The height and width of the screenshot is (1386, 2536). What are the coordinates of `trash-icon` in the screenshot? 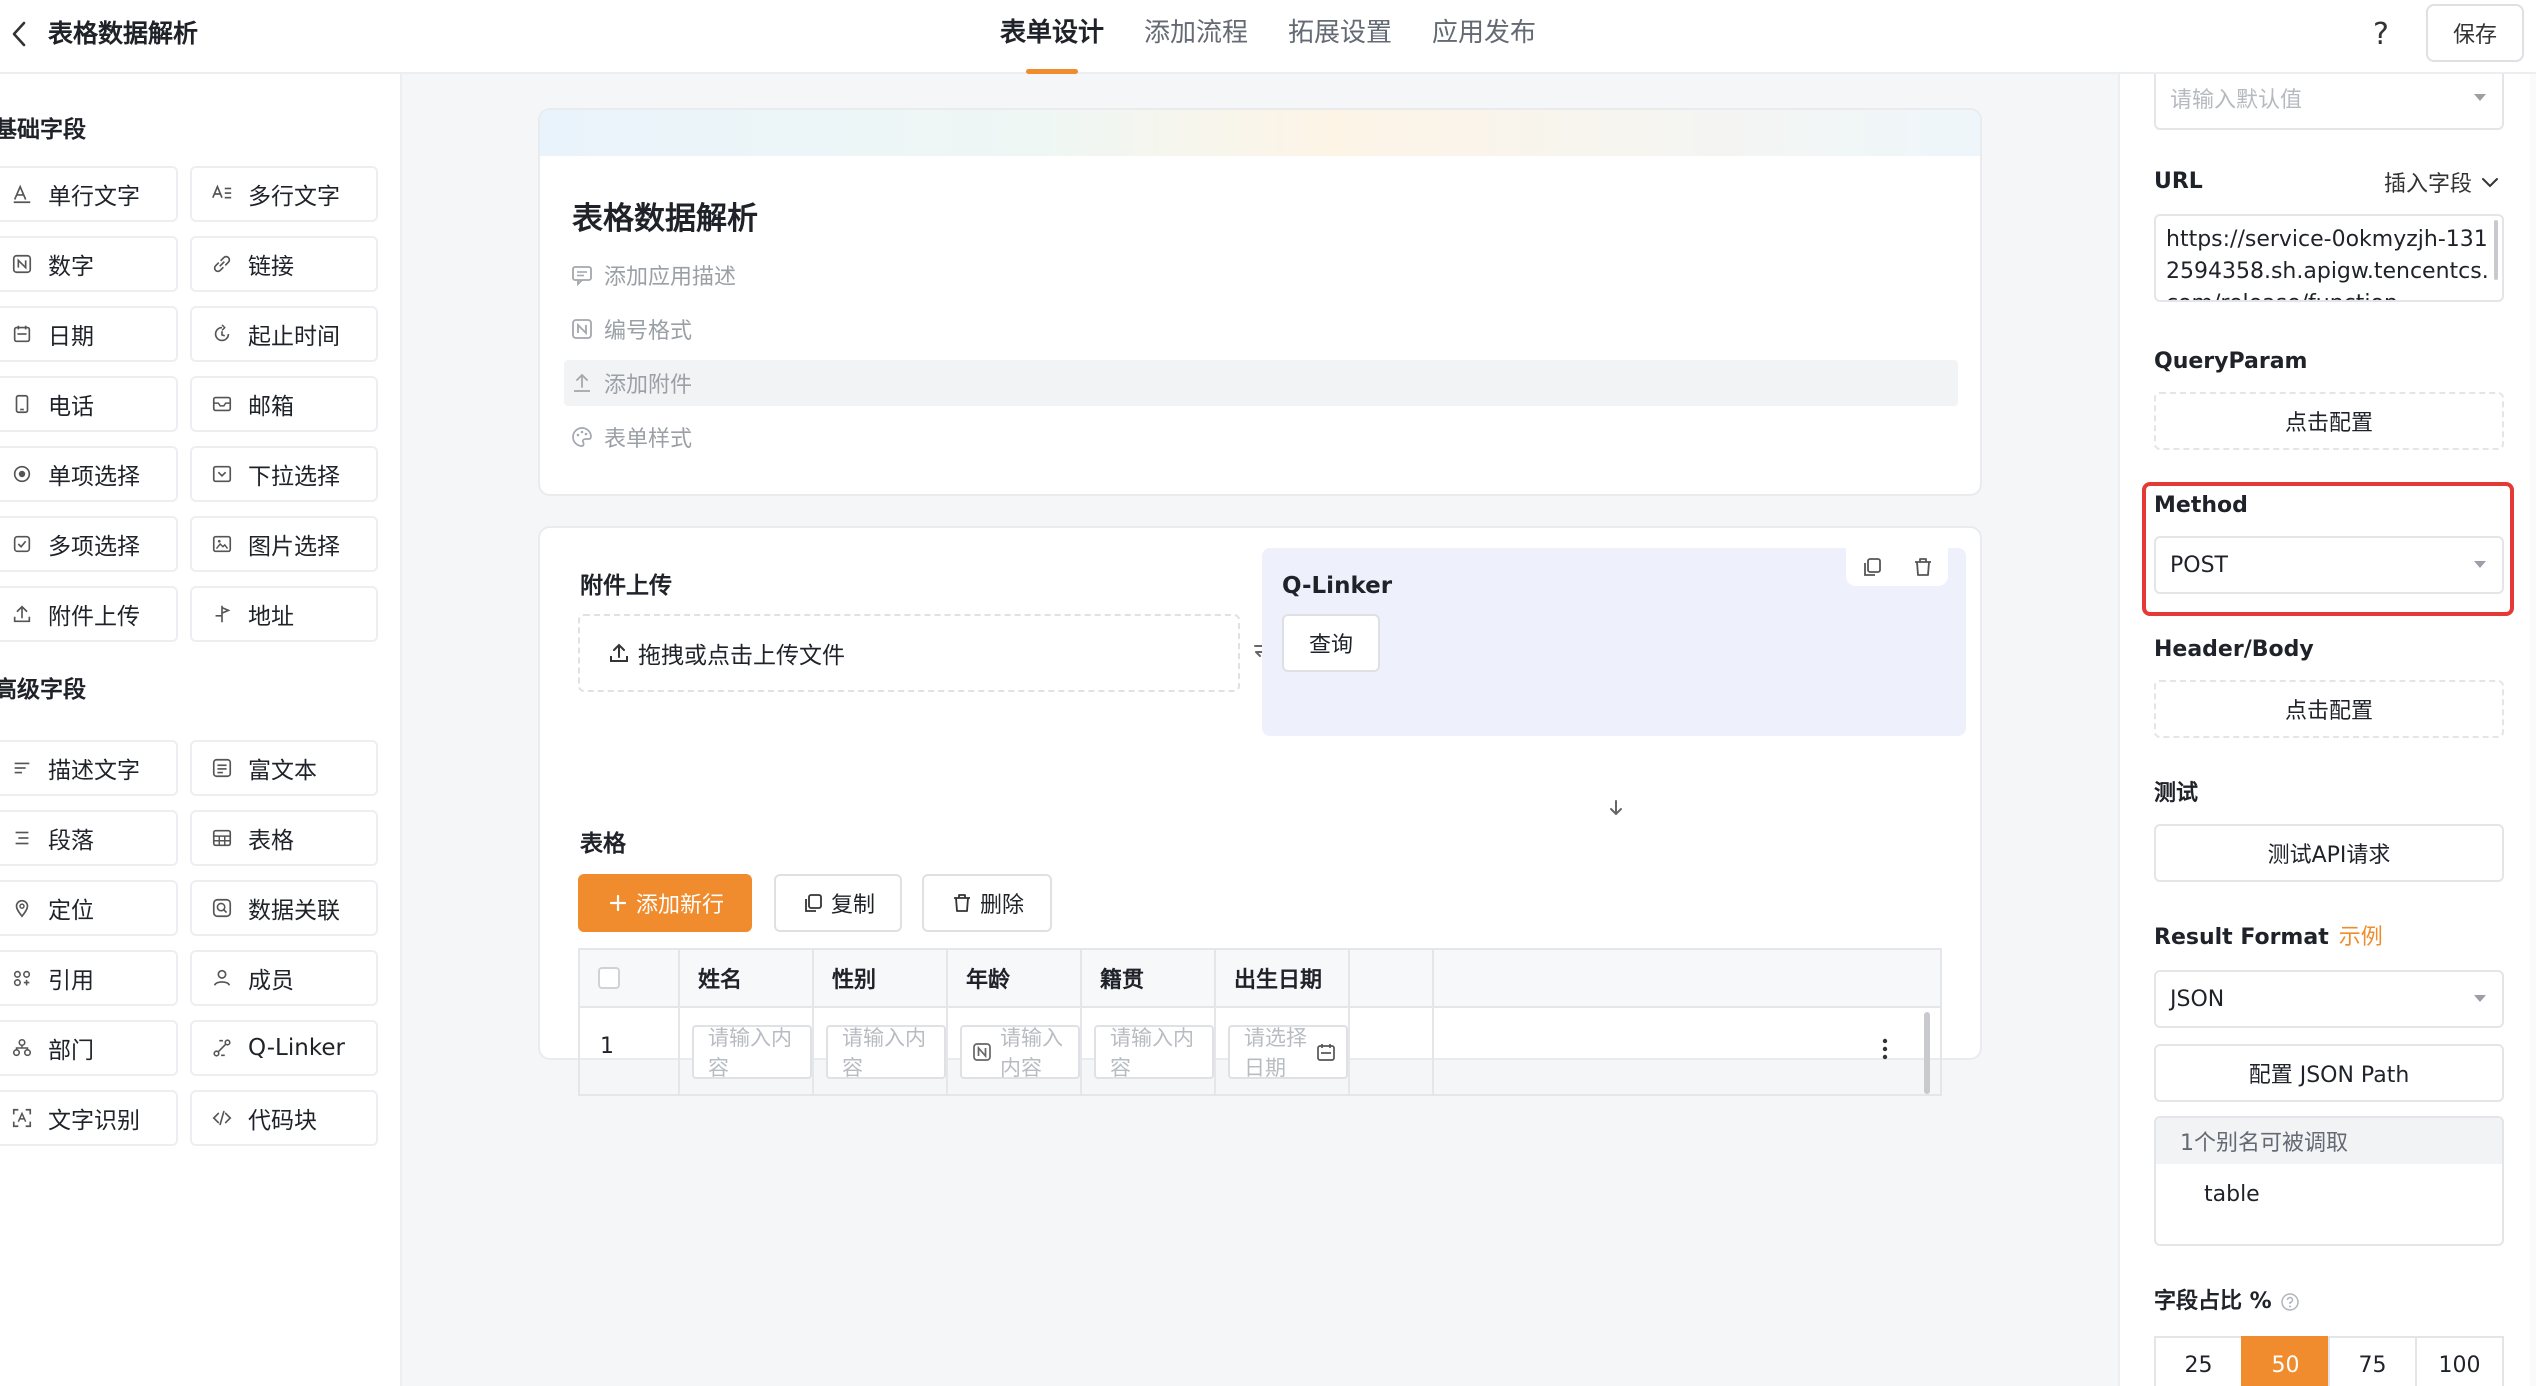 It's located at (1923, 567).